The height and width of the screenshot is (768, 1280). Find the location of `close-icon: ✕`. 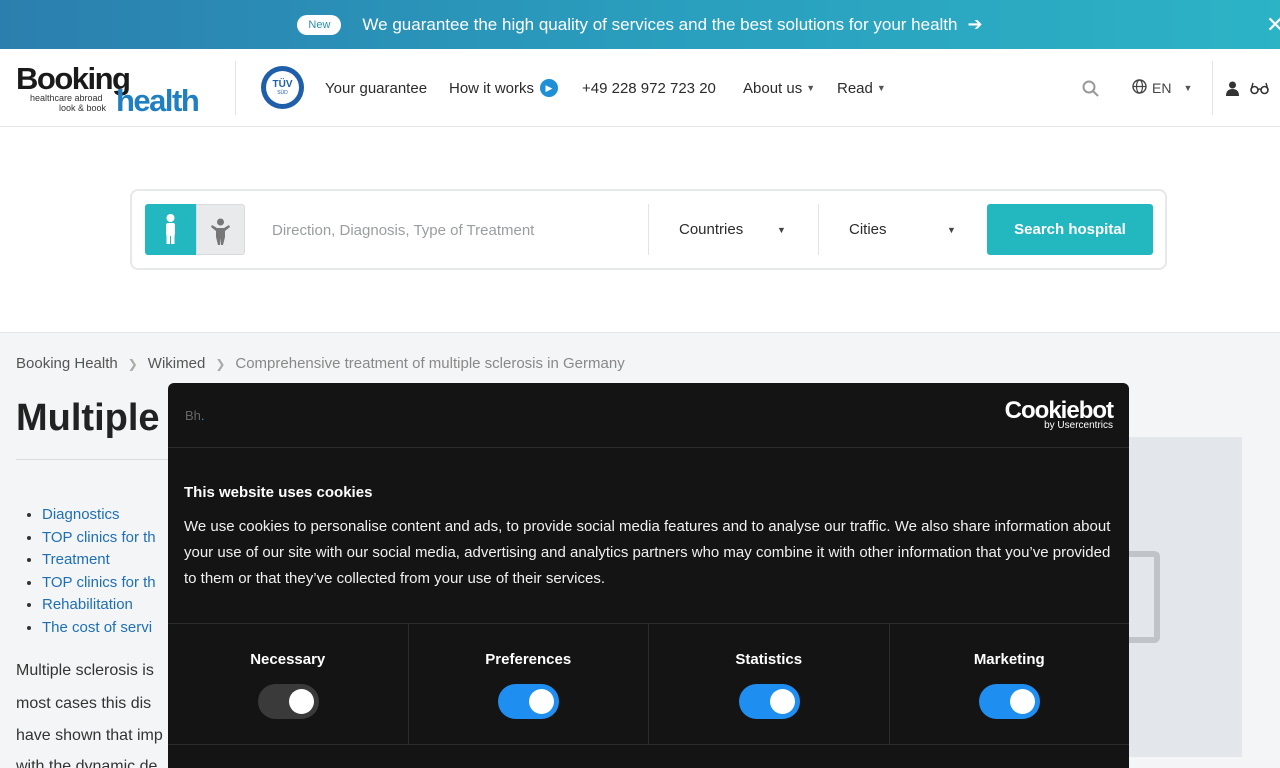

close-icon: ✕ is located at coordinates (1273, 25).